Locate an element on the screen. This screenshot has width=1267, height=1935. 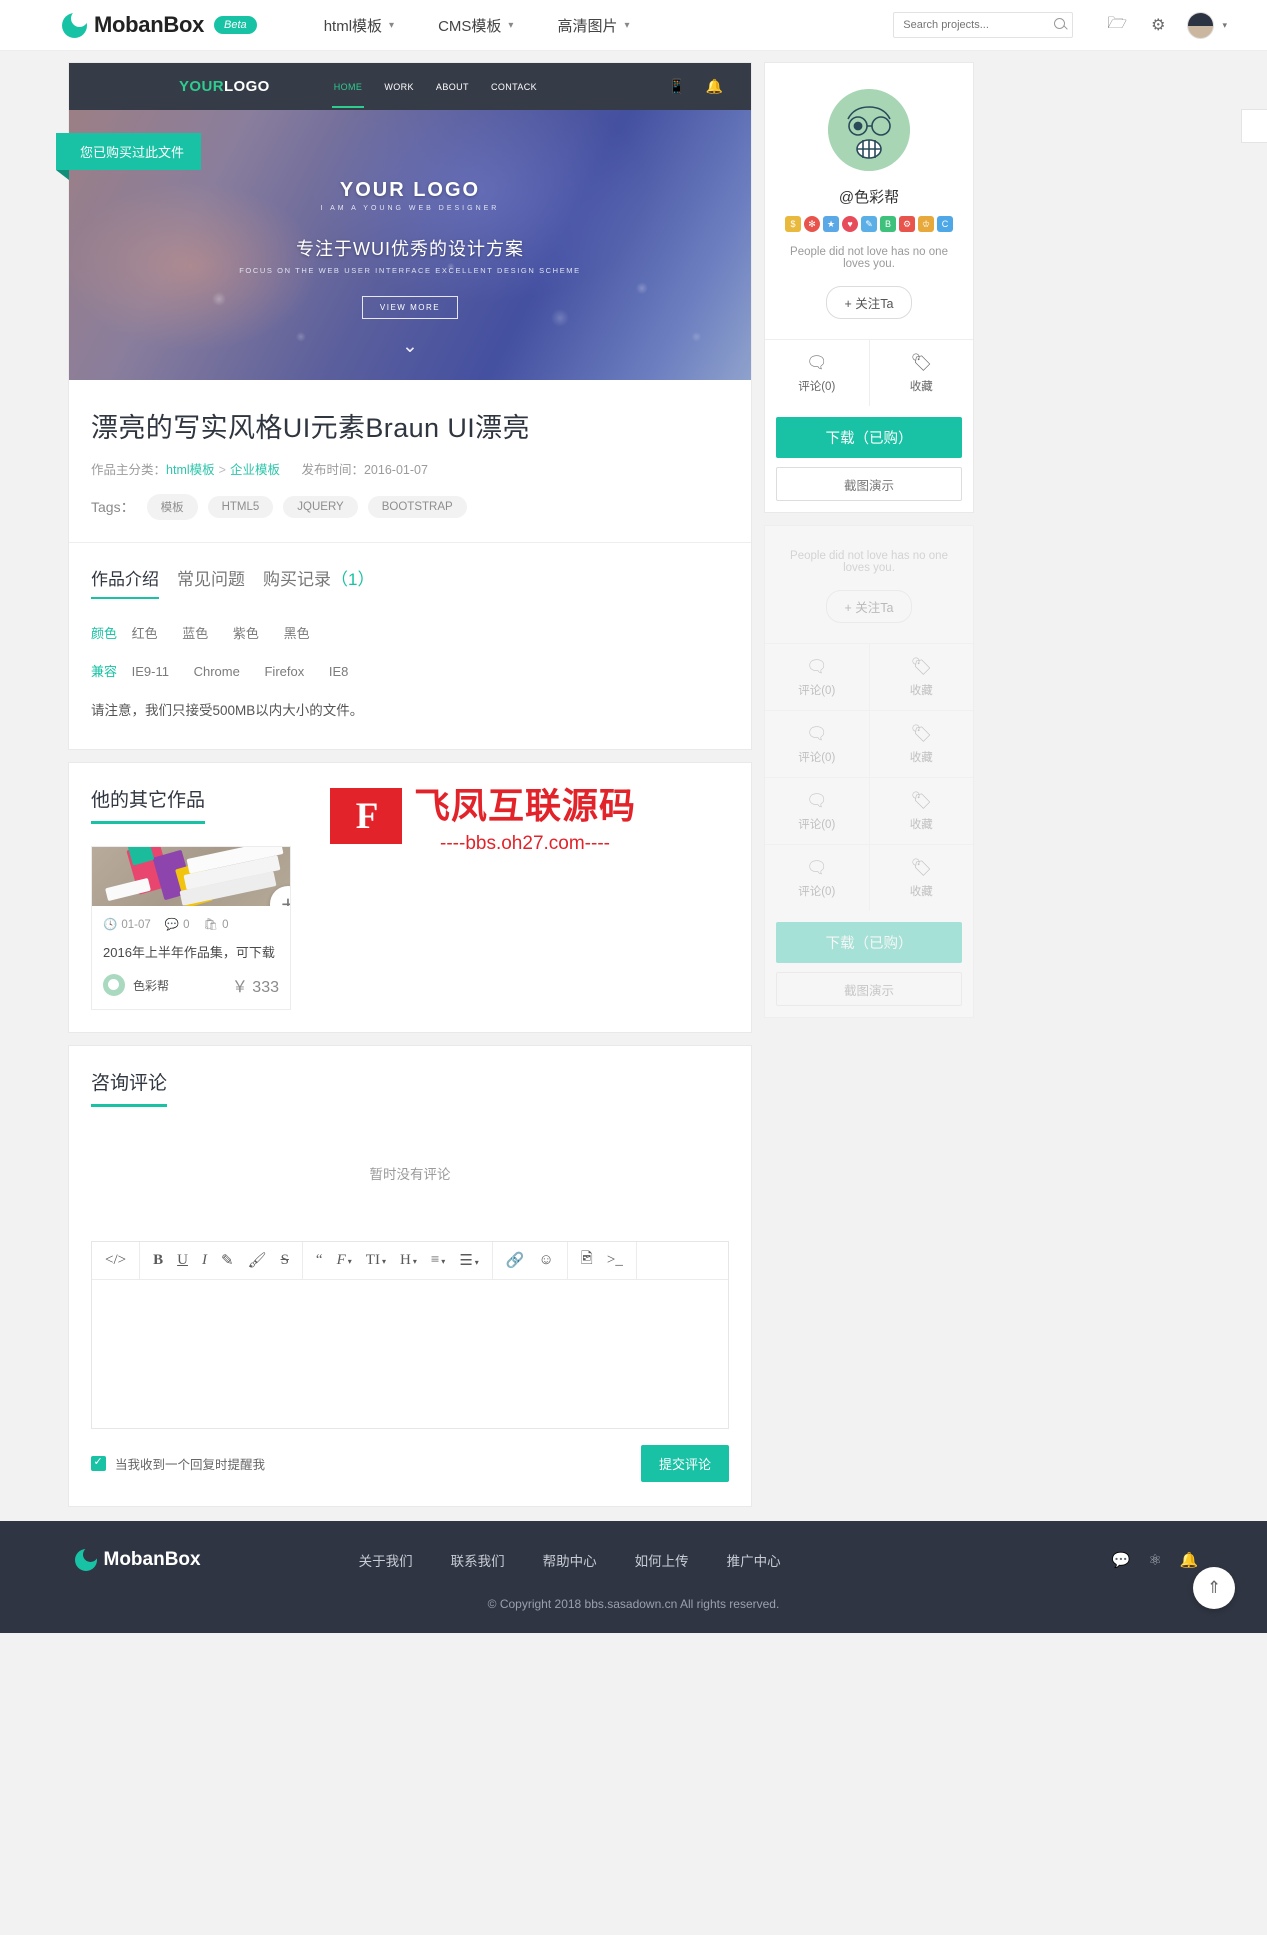
tab-faq: 常见问题 is located at coordinates (211, 582).